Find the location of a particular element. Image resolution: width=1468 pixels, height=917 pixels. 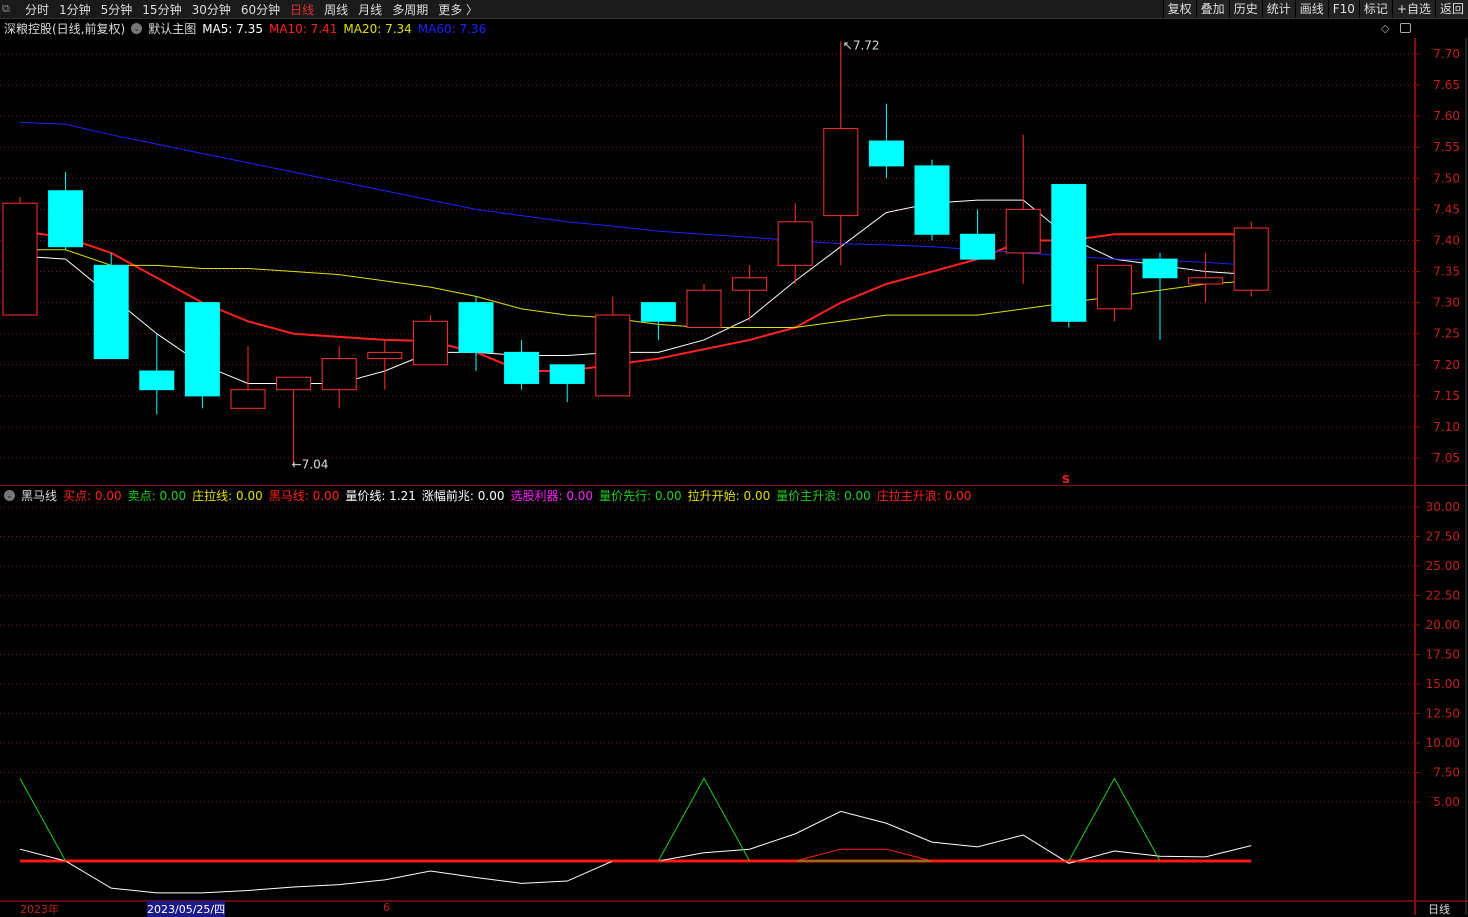

indicator-value: 黑马线: 0.00 is located at coordinates (304, 496).